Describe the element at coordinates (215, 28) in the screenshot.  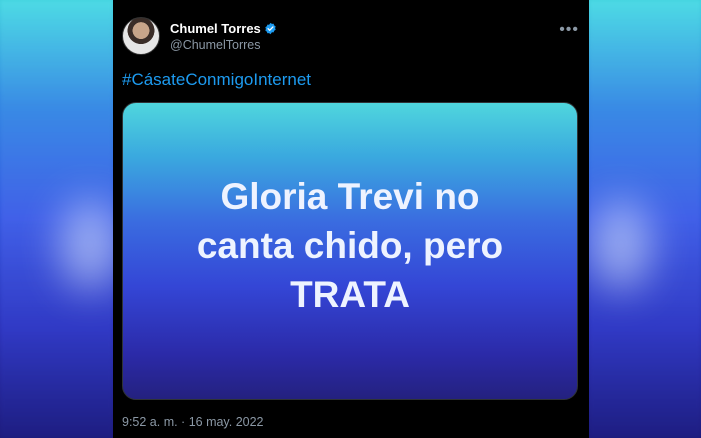
I see `display-name: Chumel Torres` at that location.